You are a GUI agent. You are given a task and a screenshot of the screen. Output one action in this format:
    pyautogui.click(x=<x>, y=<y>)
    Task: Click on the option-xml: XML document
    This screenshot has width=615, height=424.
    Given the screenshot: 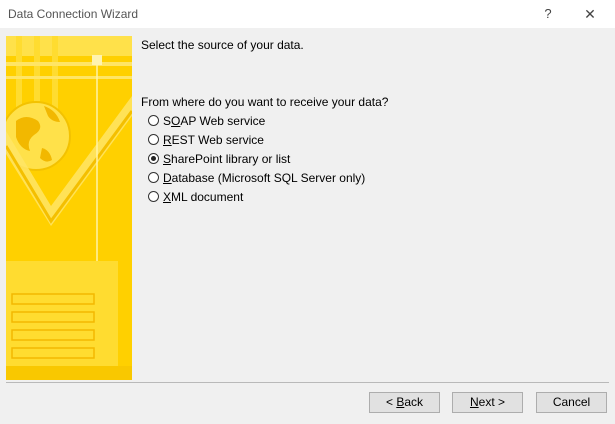 What is the action you would take?
    pyautogui.click(x=256, y=196)
    